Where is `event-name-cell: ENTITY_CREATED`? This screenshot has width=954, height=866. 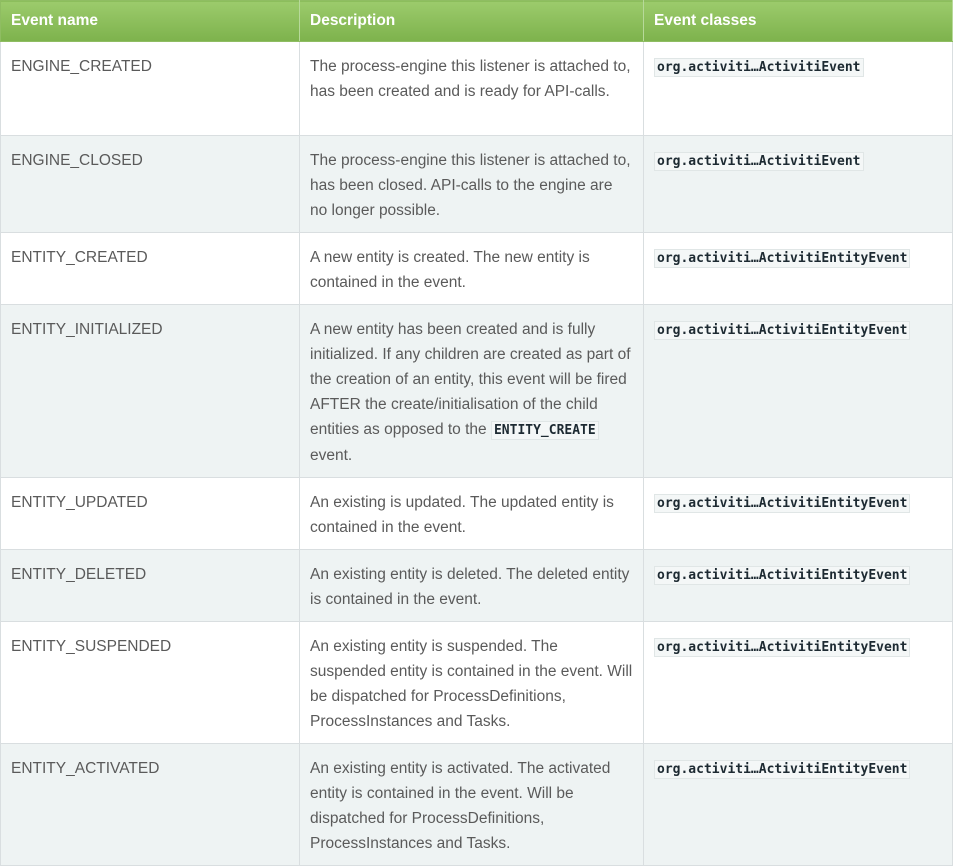
event-name-cell: ENTITY_CREATED is located at coordinates (150, 268).